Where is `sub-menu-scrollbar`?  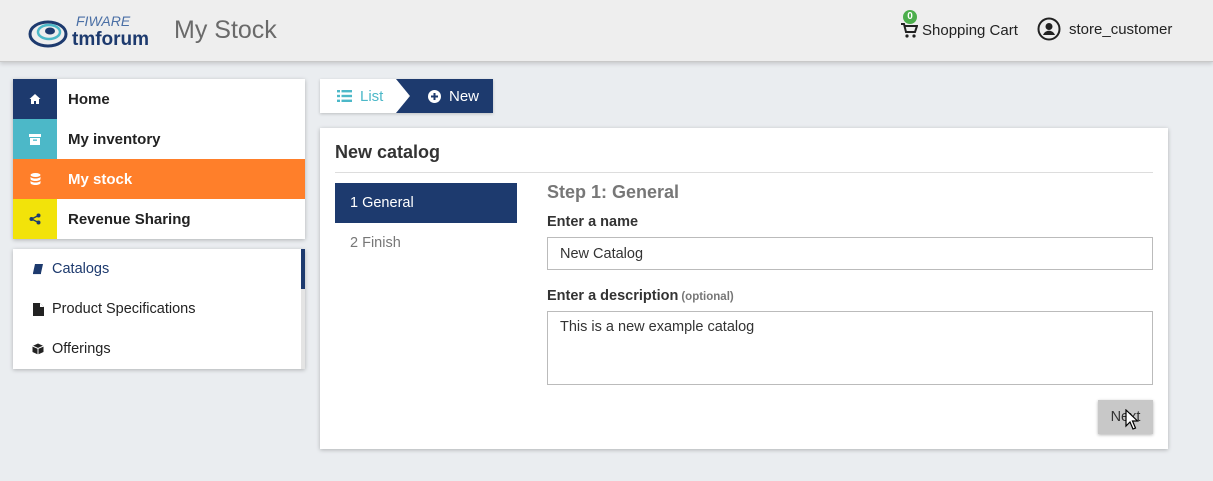 sub-menu-scrollbar is located at coordinates (303, 309).